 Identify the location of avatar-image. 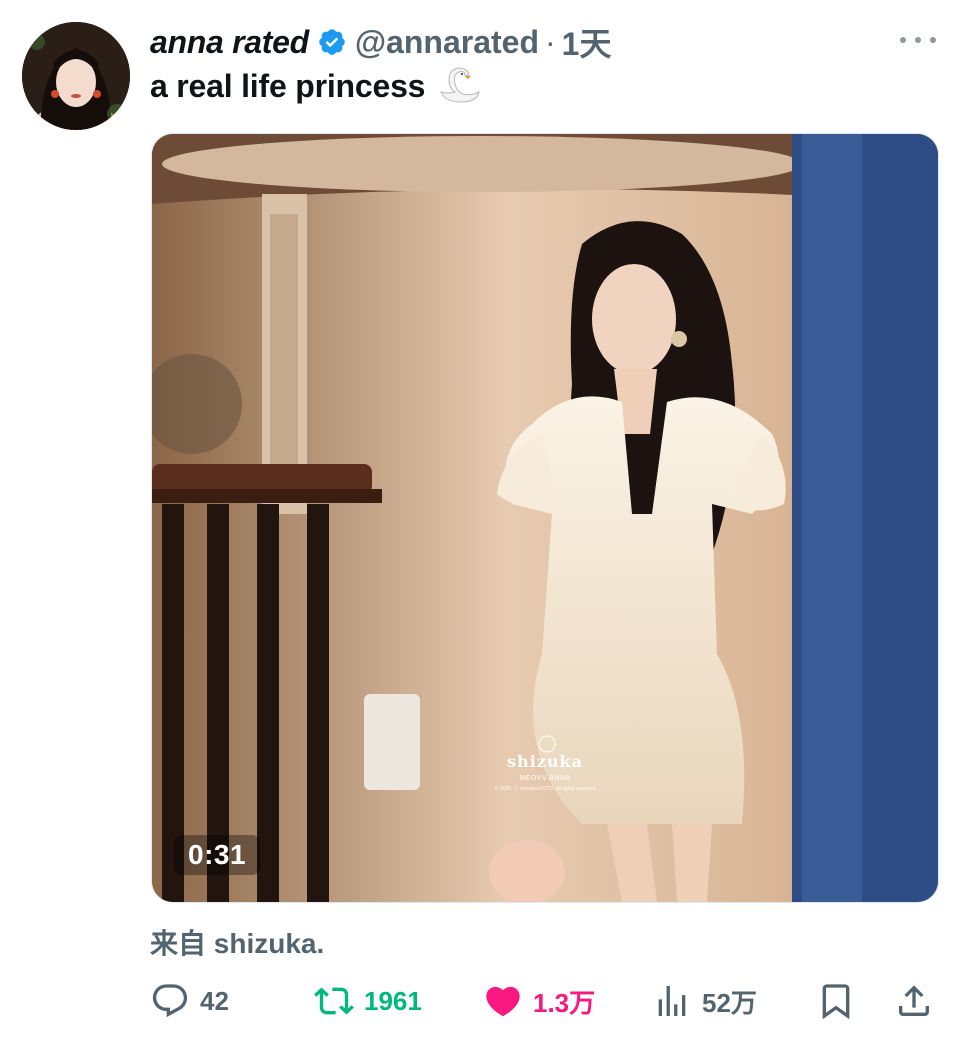
(76, 76).